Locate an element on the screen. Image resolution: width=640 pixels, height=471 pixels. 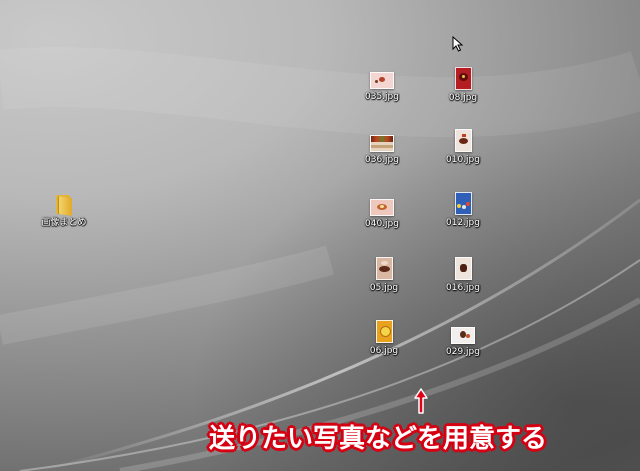
folder-icon is located at coordinates (64, 204).